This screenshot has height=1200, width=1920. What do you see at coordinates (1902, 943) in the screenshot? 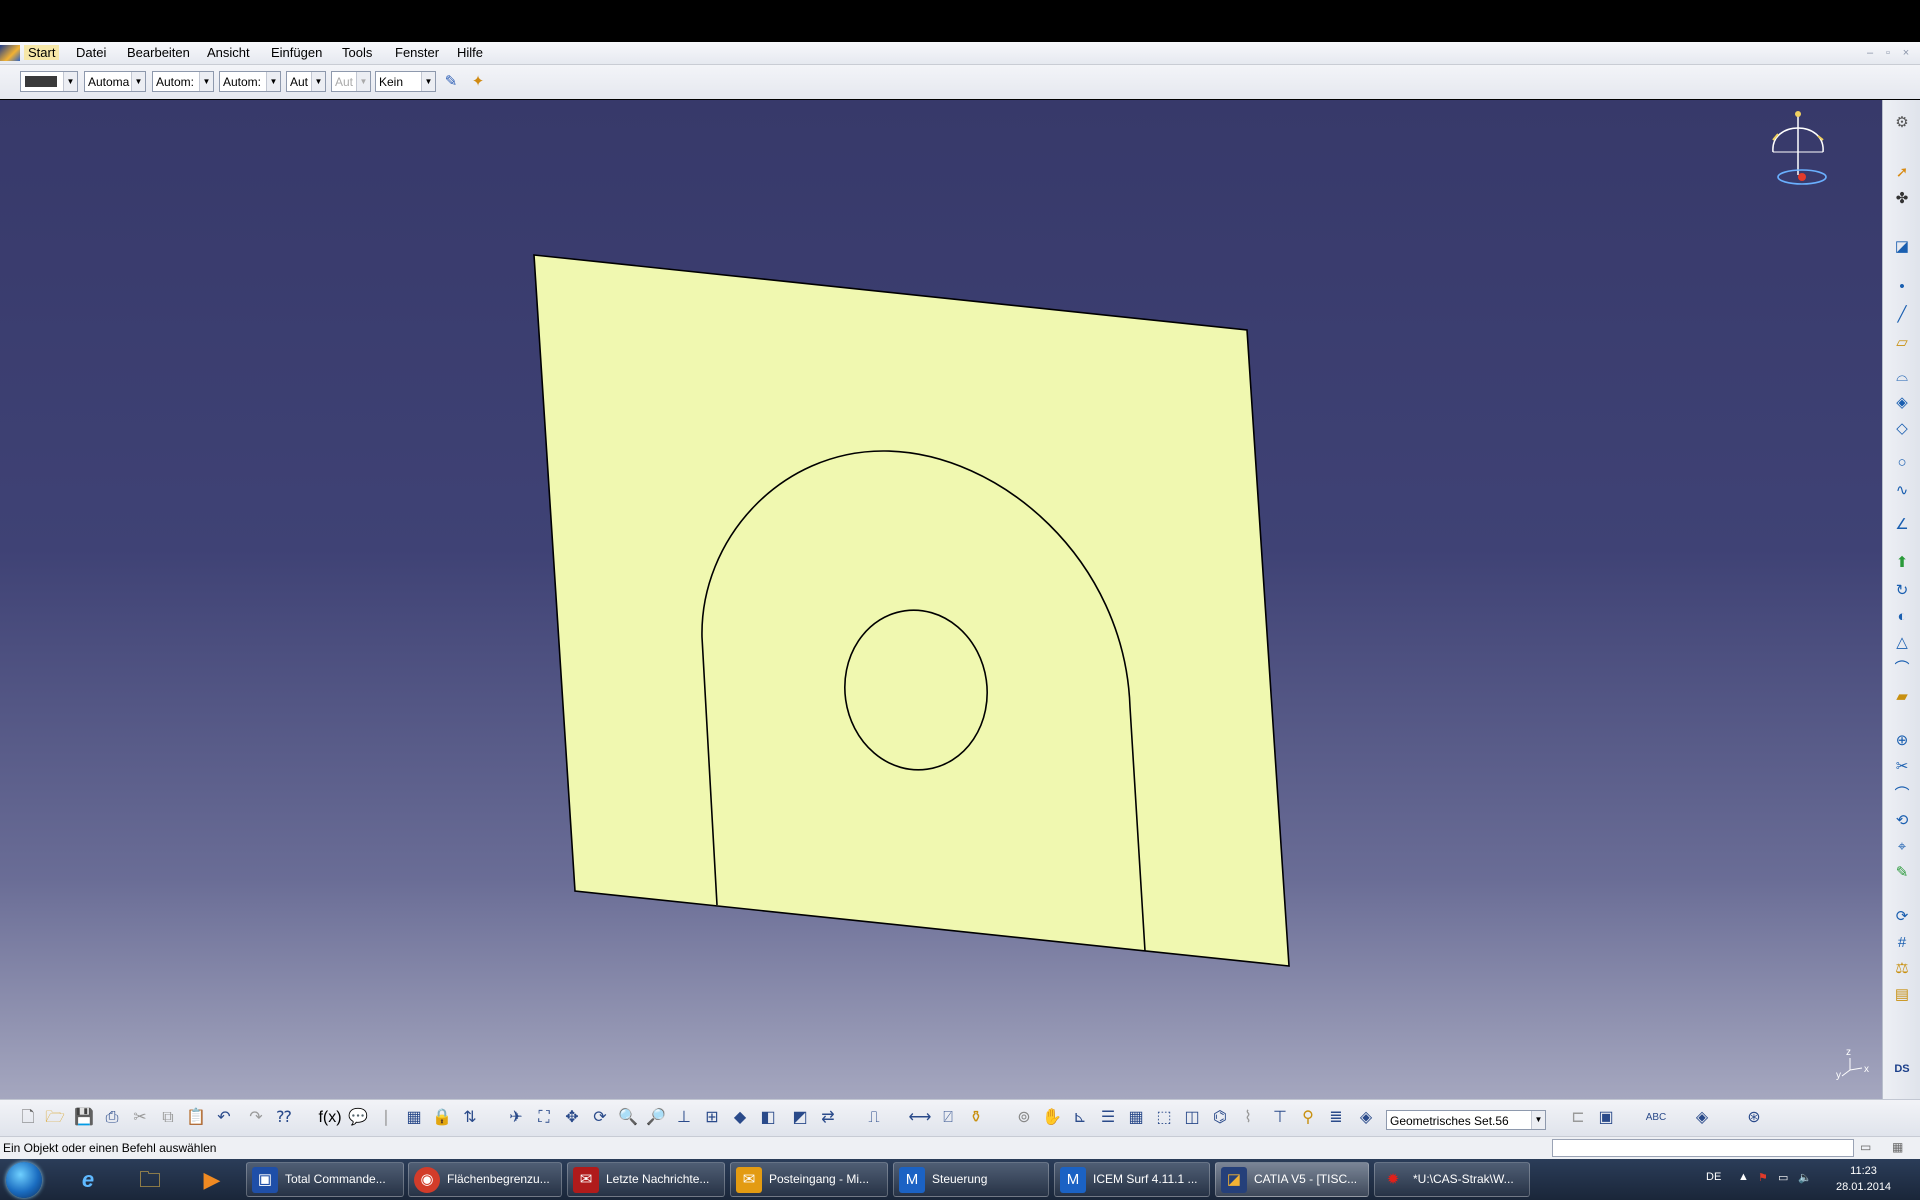
I see `grid-icon: #` at bounding box center [1902, 943].